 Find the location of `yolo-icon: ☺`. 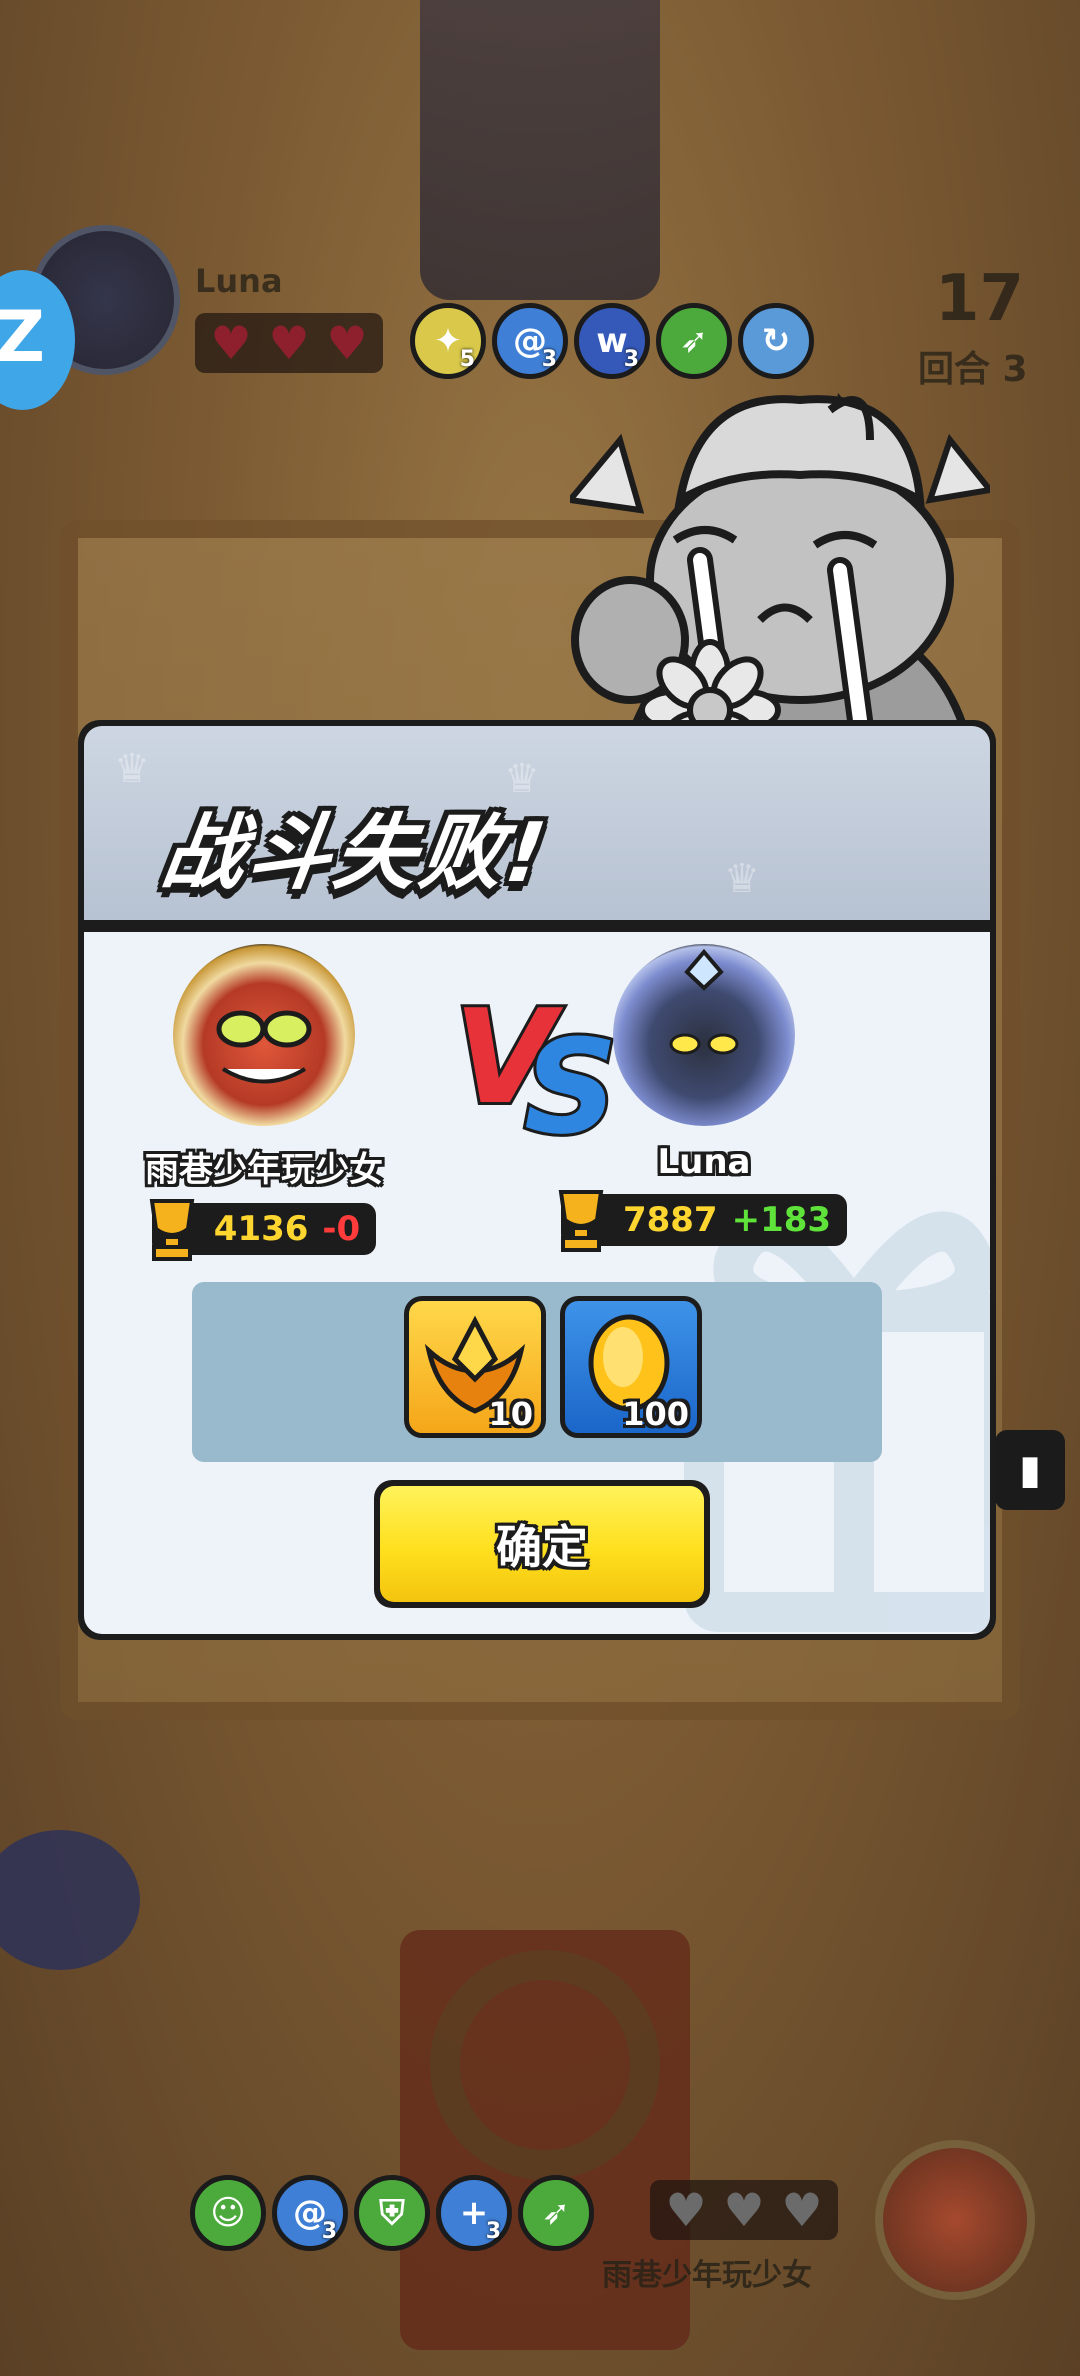

yolo-icon: ☺ is located at coordinates (228, 2213).